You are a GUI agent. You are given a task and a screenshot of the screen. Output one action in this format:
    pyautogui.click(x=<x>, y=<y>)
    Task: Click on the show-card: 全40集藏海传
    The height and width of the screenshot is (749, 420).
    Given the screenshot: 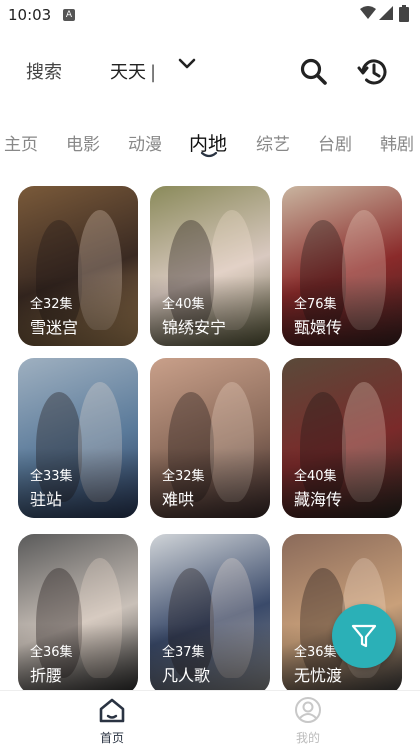 What is the action you would take?
    pyautogui.click(x=342, y=438)
    